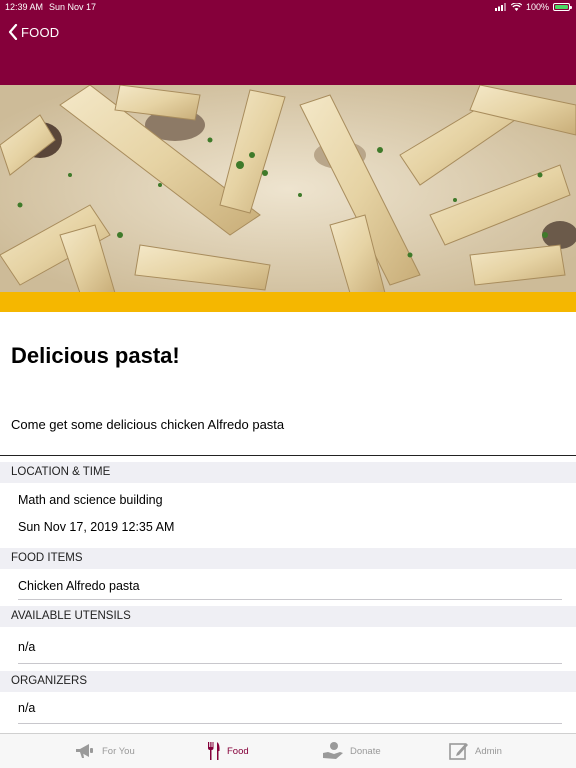  What do you see at coordinates (27, 647) in the screenshot?
I see `utensils-value: n/a` at bounding box center [27, 647].